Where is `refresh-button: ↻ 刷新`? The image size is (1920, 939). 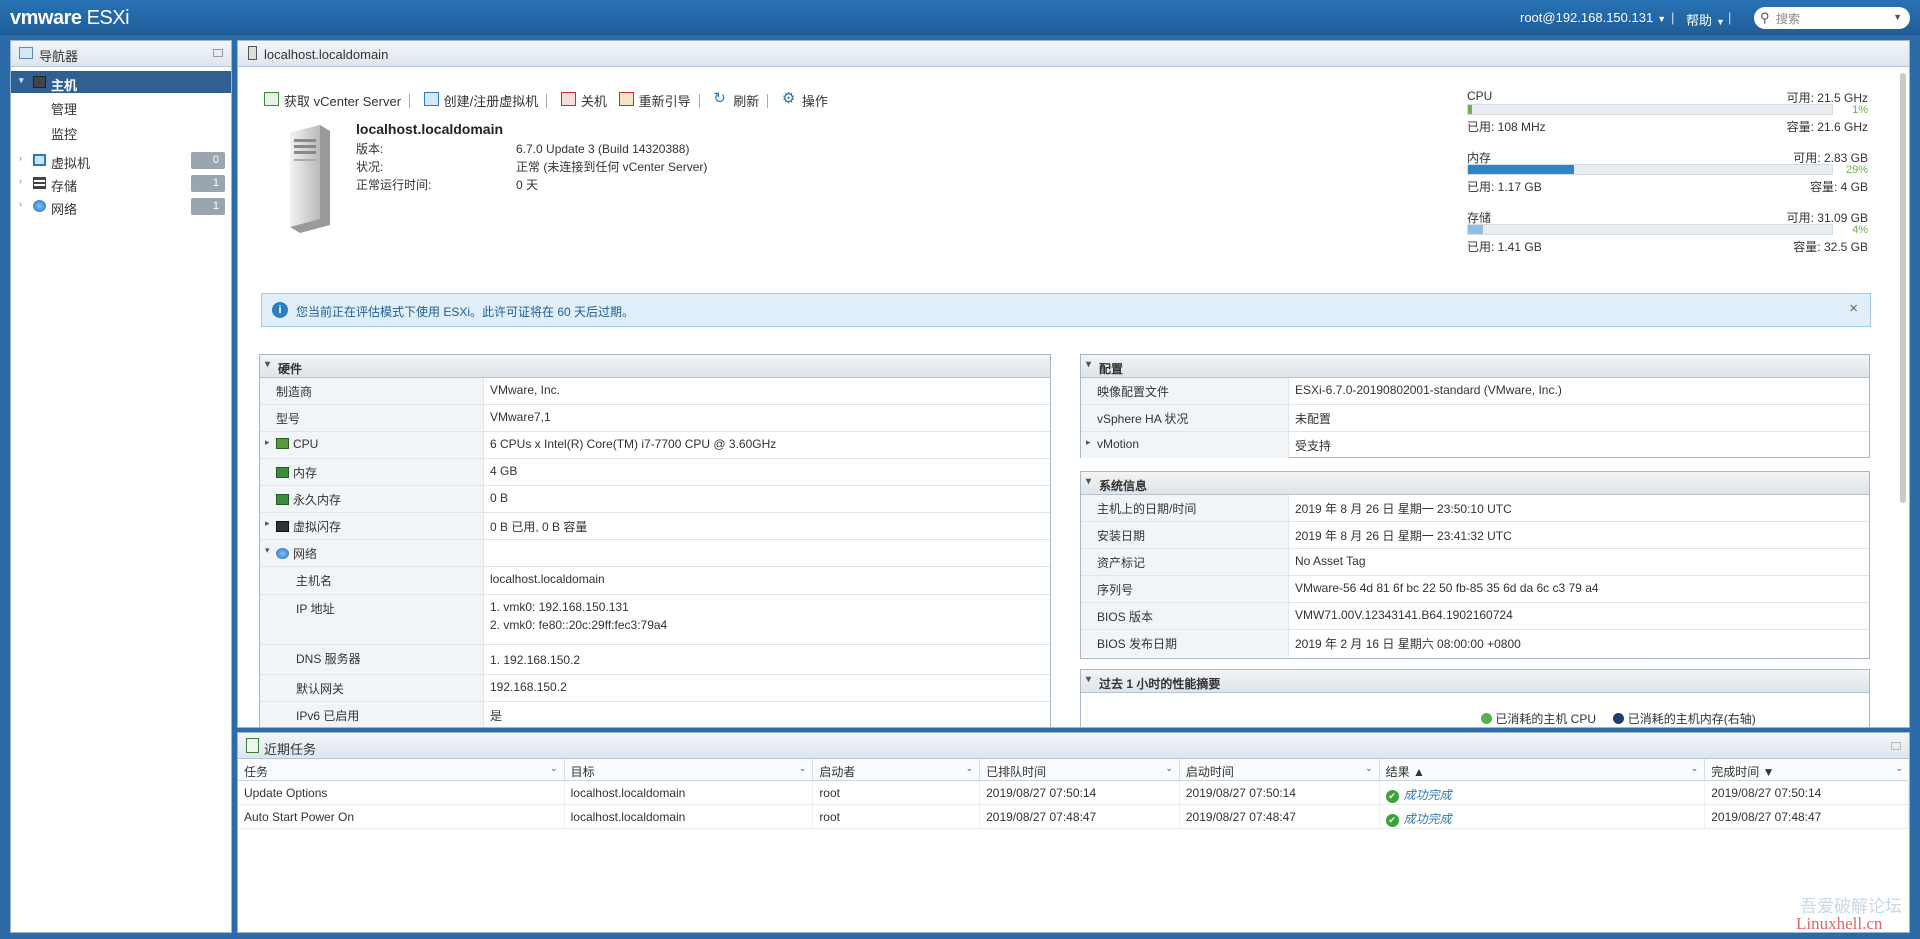
refresh-button: ↻ 刷新 is located at coordinates (736, 100).